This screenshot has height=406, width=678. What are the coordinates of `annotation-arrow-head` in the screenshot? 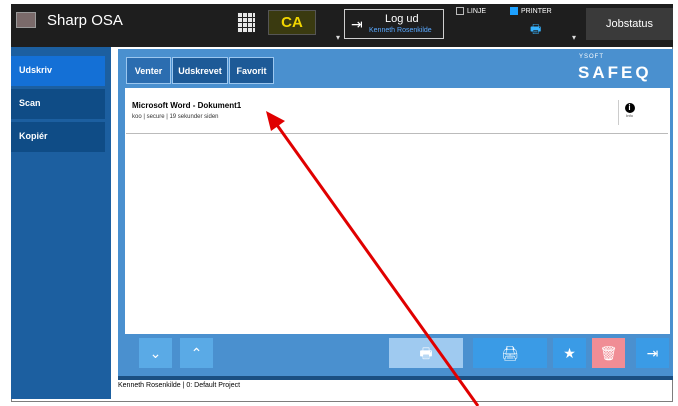 It's located at (275, 121).